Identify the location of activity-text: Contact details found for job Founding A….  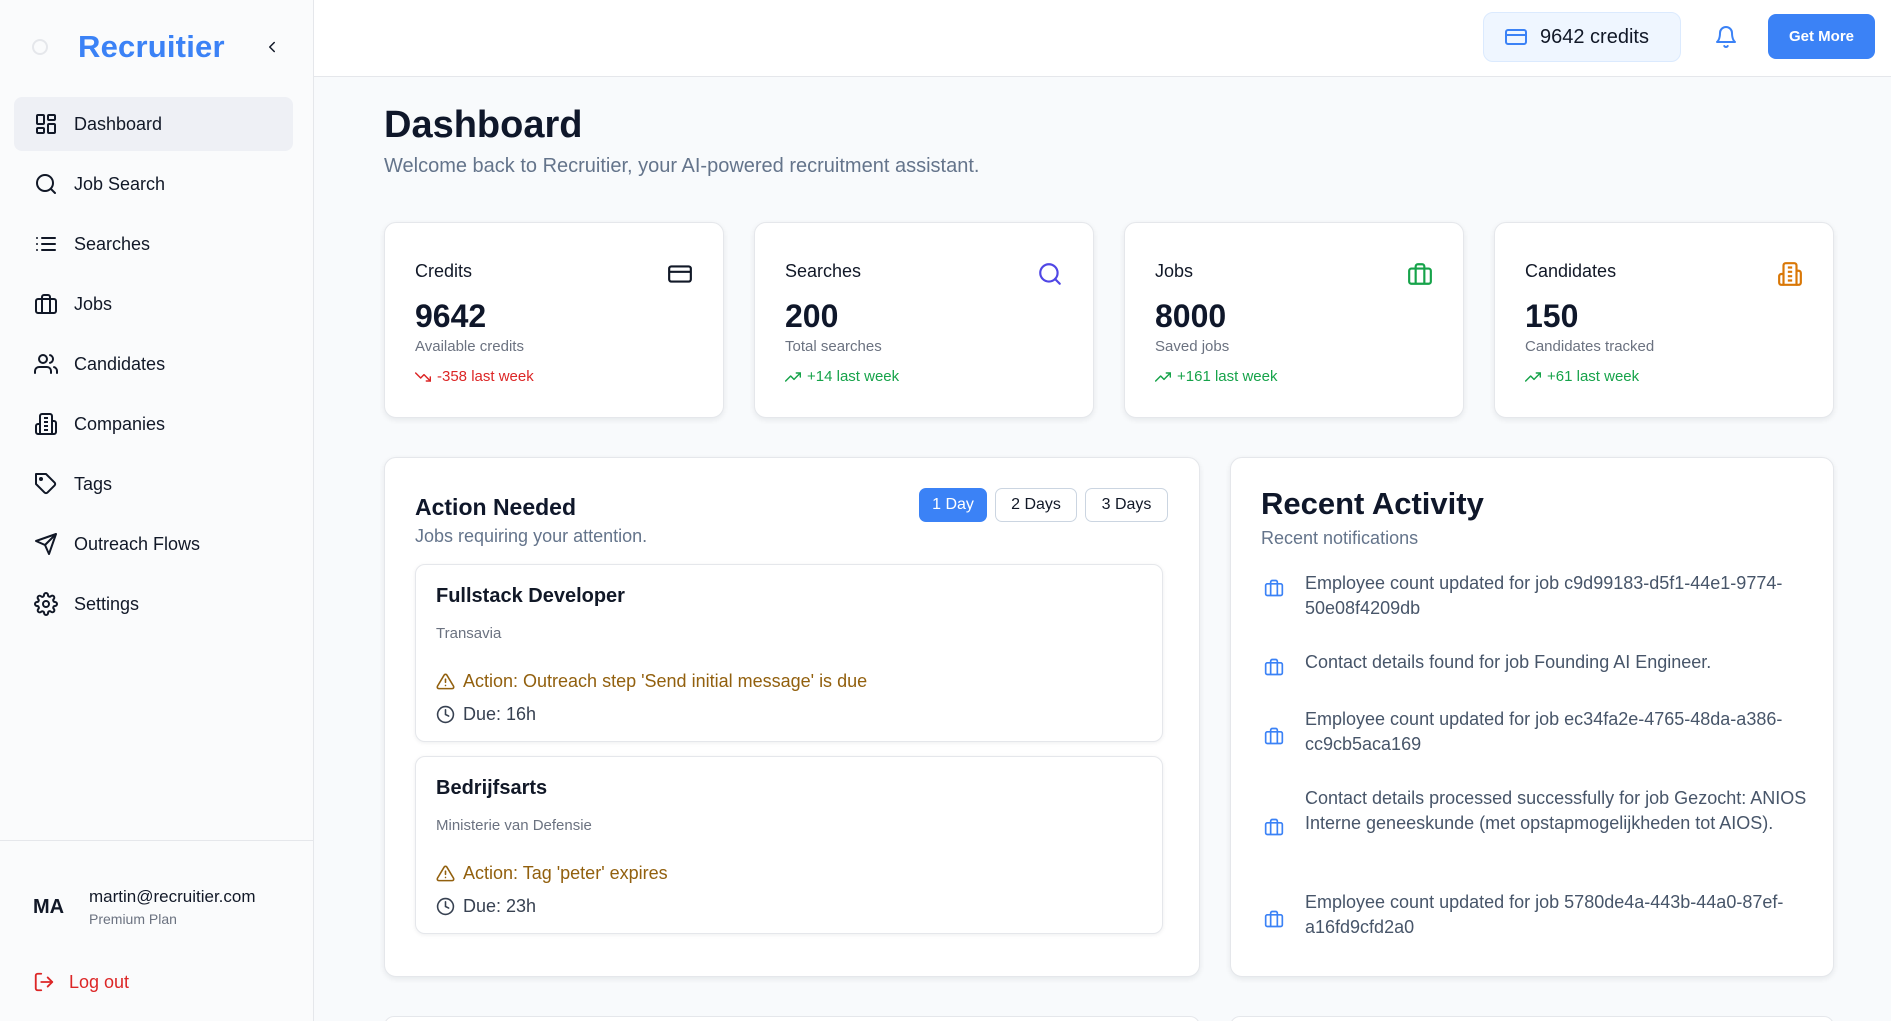
(1508, 662).